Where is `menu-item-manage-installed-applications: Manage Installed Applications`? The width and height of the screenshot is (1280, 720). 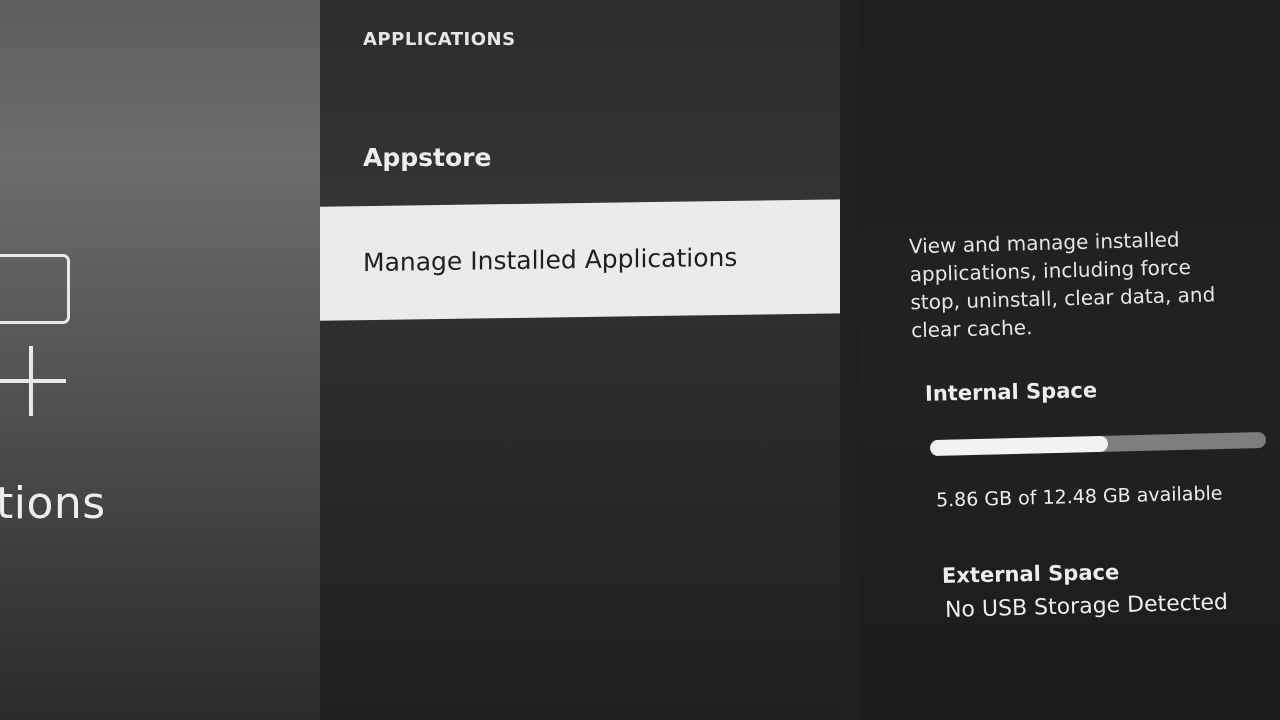 menu-item-manage-installed-applications: Manage Installed Applications is located at coordinates (585, 260).